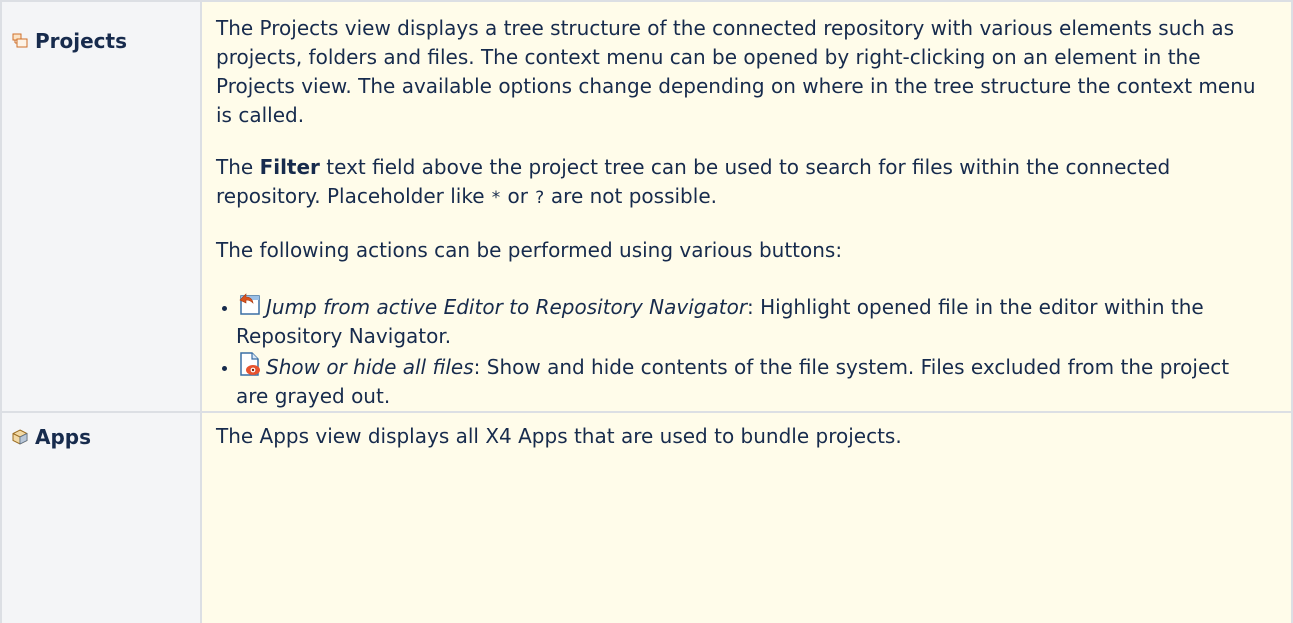  What do you see at coordinates (289, 167) in the screenshot?
I see `filter-term: Filter` at bounding box center [289, 167].